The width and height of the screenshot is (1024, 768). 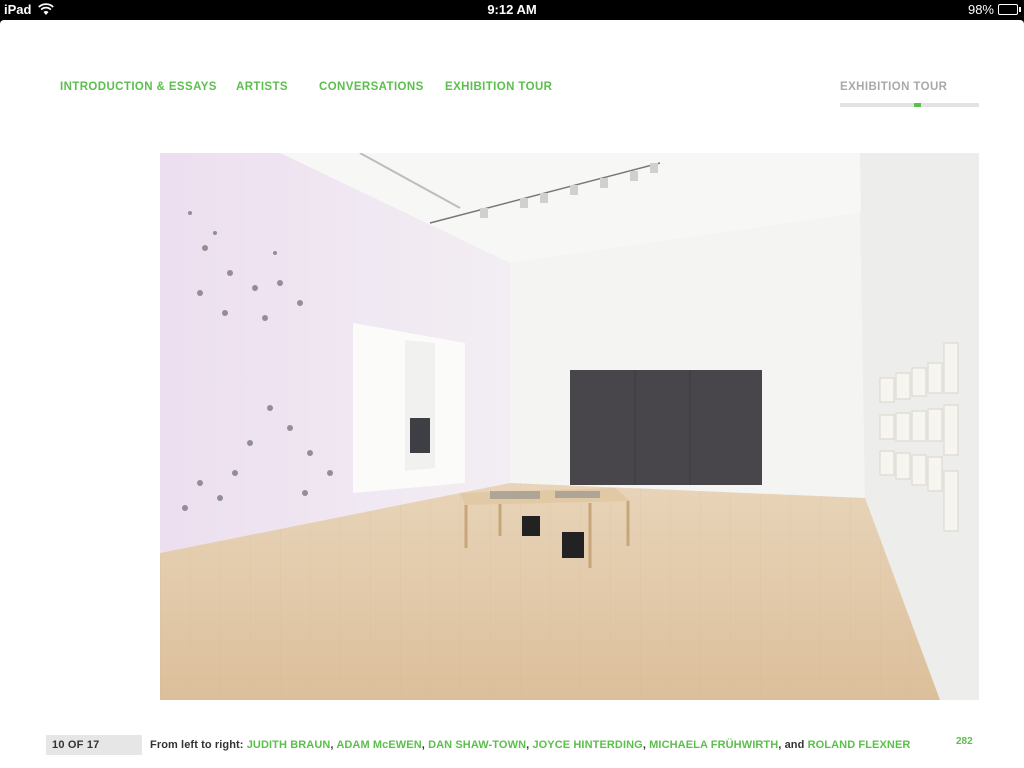 What do you see at coordinates (498, 87) in the screenshot?
I see `nav-exhibition-tour: EXHIBITION TOUR` at bounding box center [498, 87].